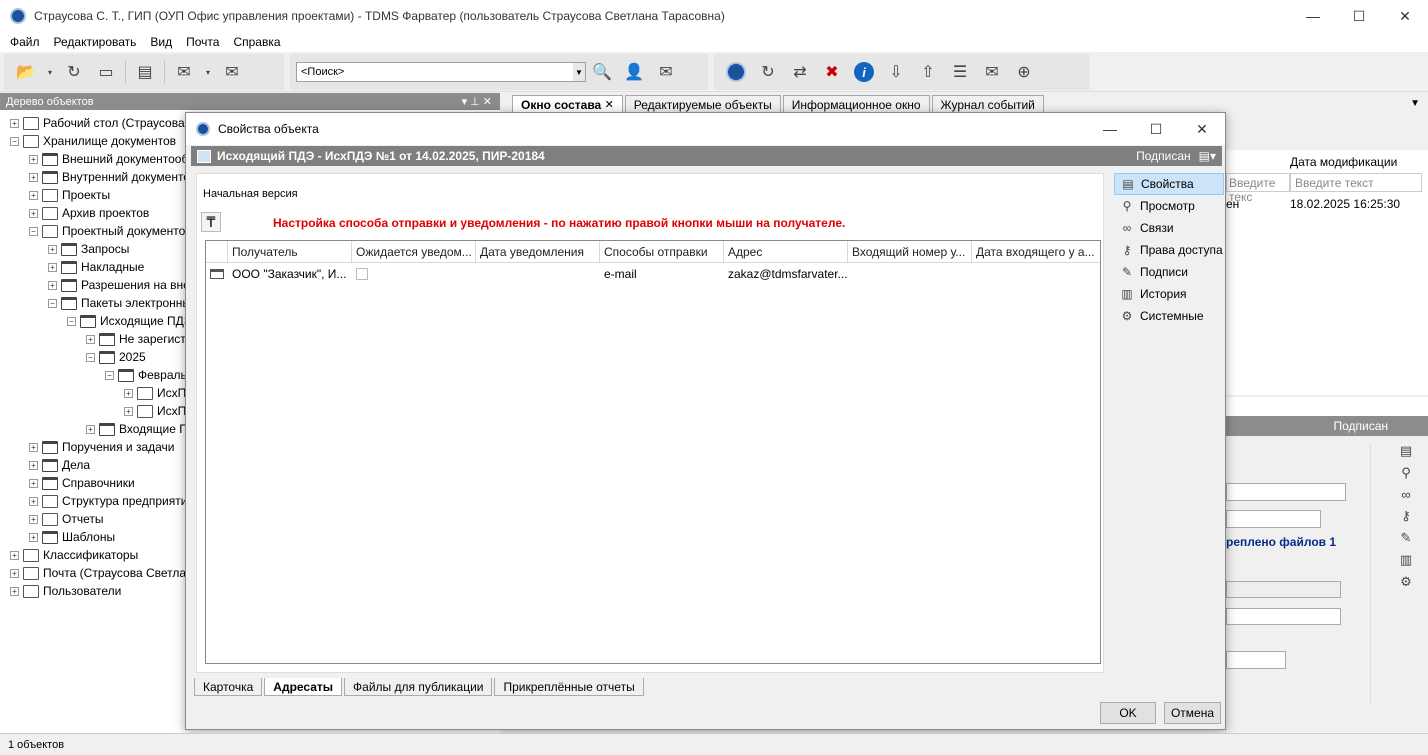 This screenshot has height=755, width=1428. What do you see at coordinates (1169, 294) in the screenshot?
I see `nav-history: ▥ История` at bounding box center [1169, 294].